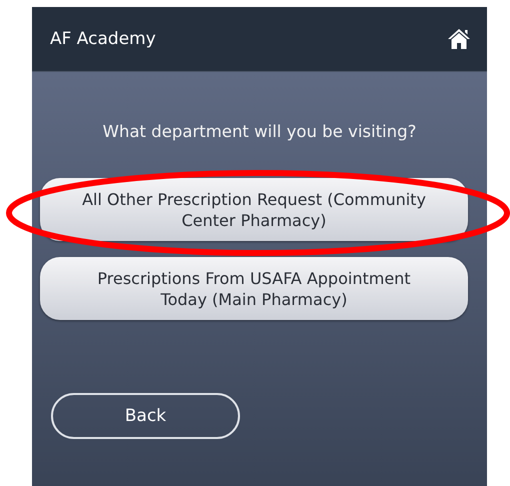 Image resolution: width=510 pixels, height=486 pixels. What do you see at coordinates (459, 39) in the screenshot?
I see `home-icon` at bounding box center [459, 39].